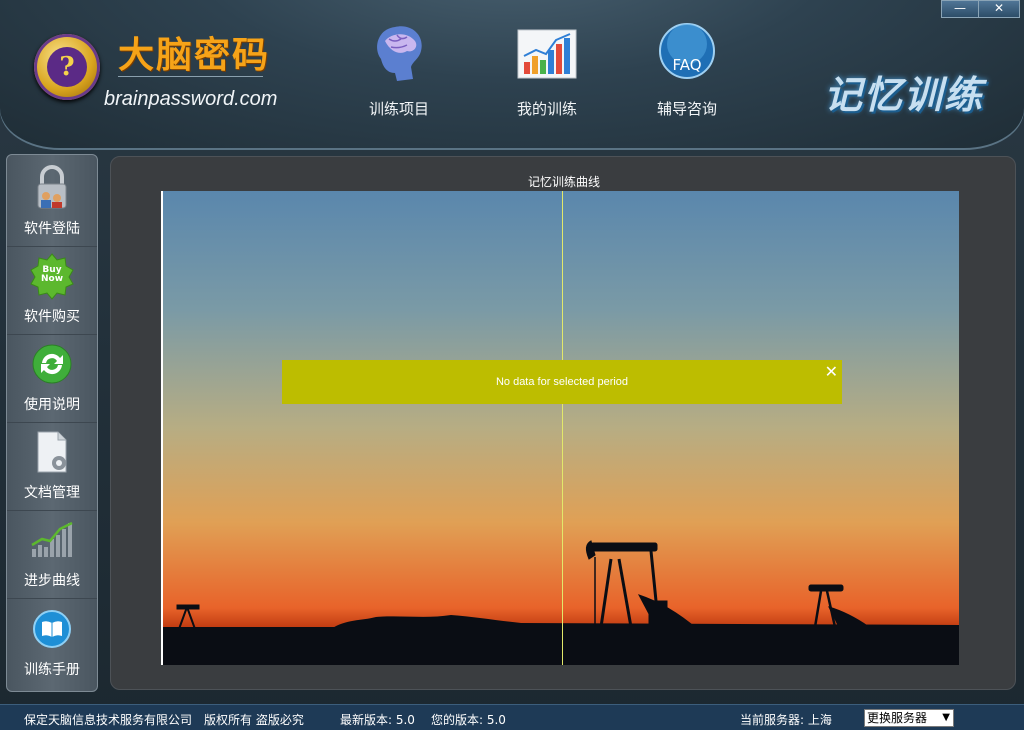  What do you see at coordinates (786, 720) in the screenshot?
I see `current-server: 当前服务器: 上海` at bounding box center [786, 720].